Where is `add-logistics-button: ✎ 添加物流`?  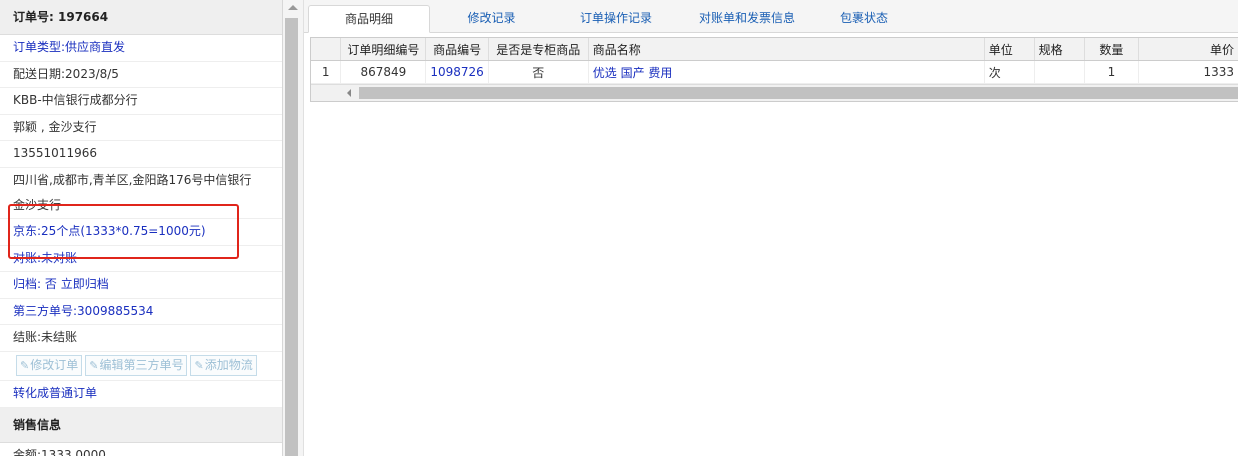
add-logistics-button: ✎ 添加物流 is located at coordinates (223, 366).